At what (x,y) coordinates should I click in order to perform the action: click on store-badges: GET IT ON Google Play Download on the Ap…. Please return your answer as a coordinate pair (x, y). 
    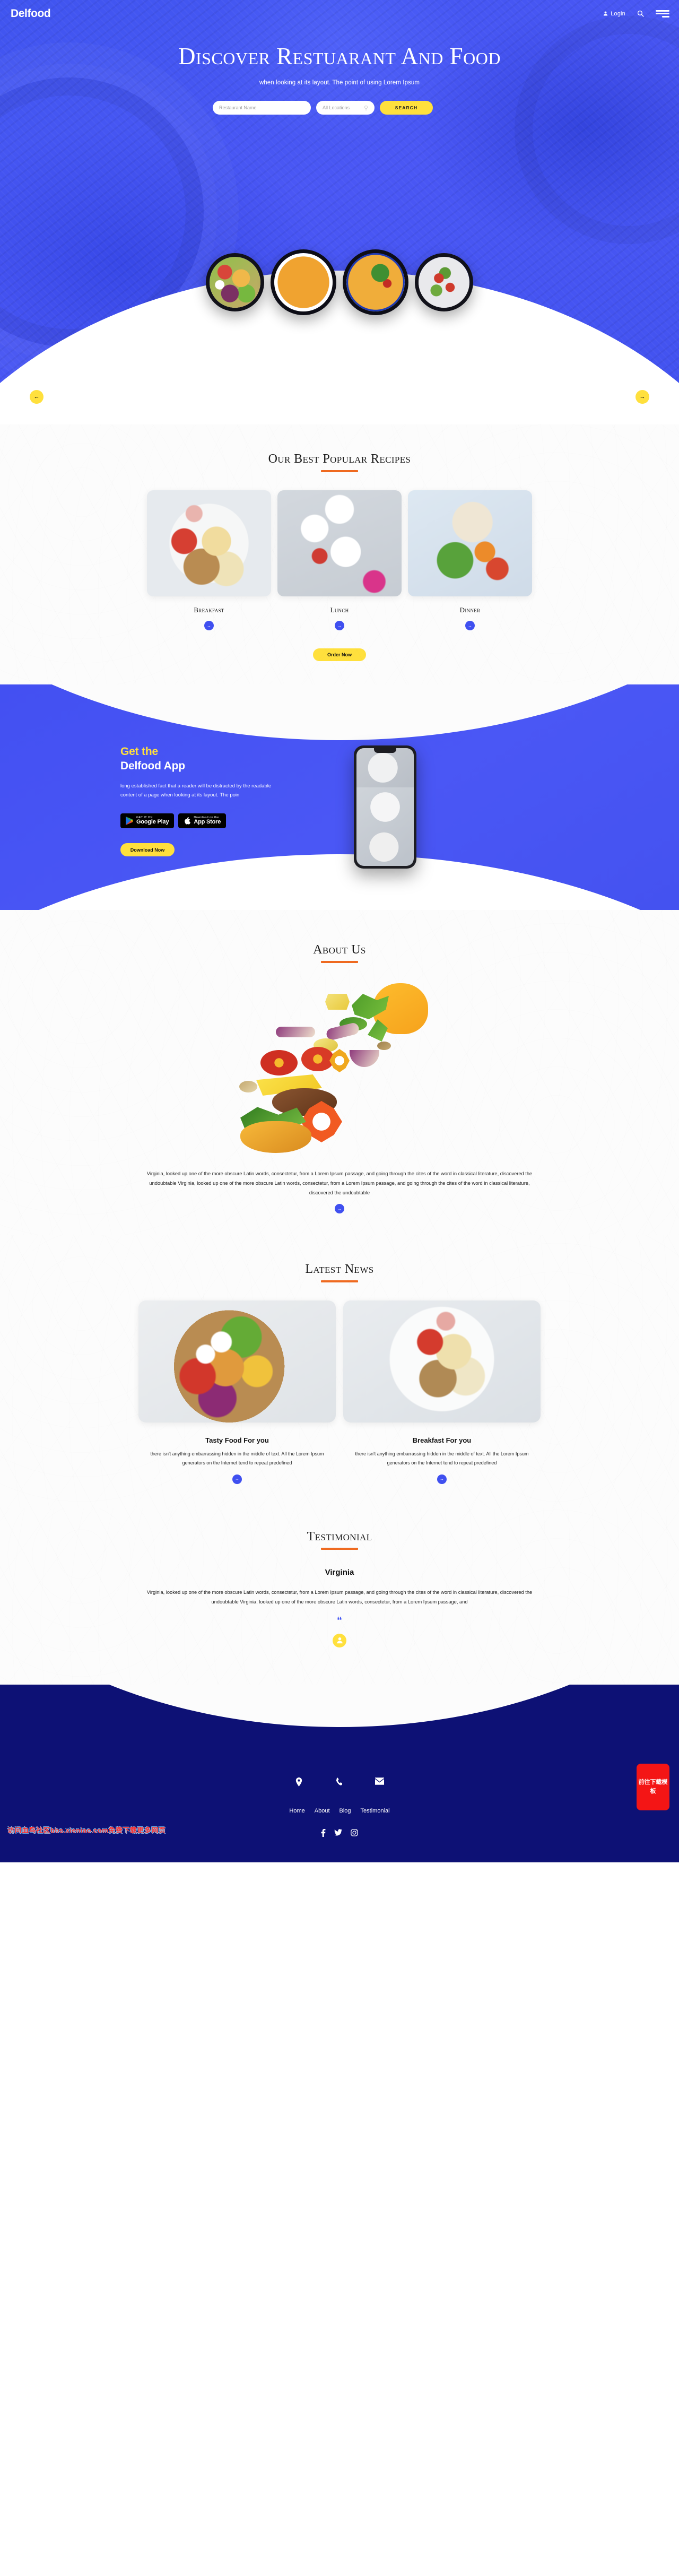
    Looking at the image, I should click on (207, 821).